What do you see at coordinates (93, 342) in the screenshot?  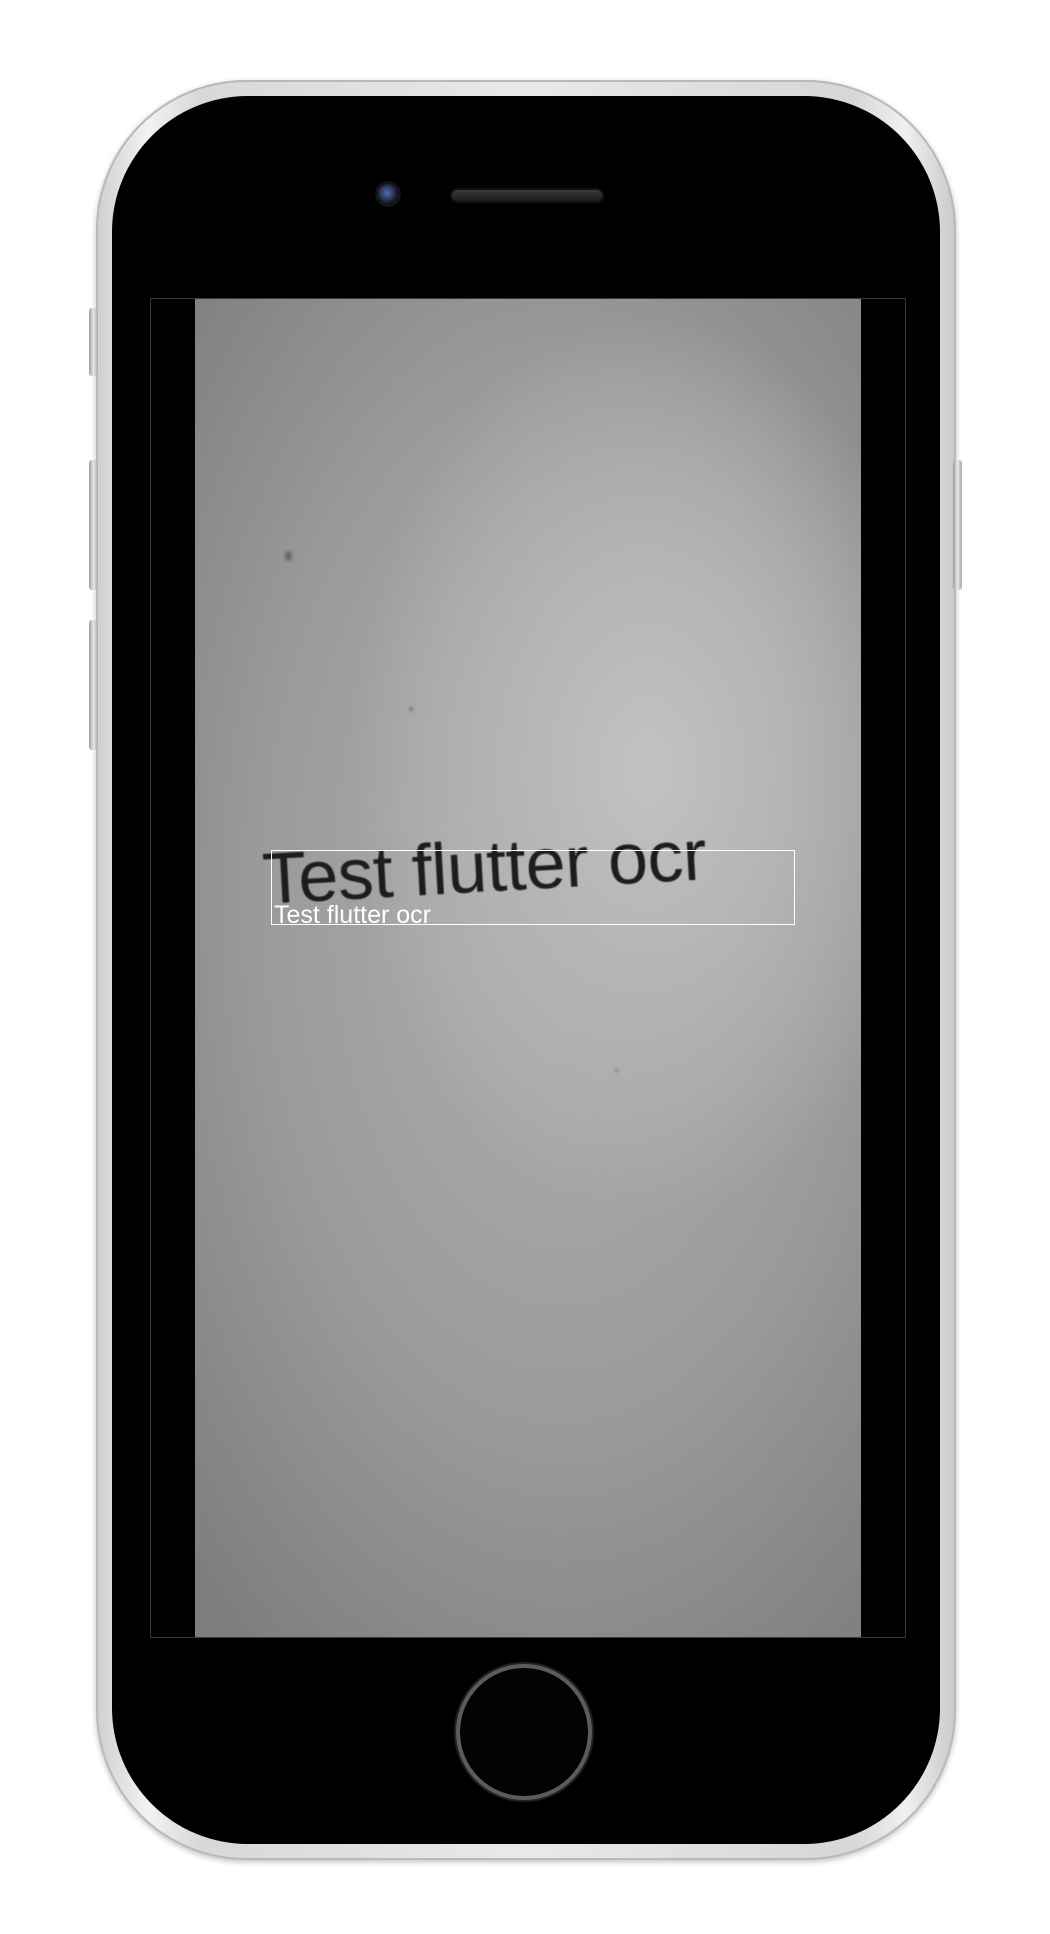 I see `mute-switch` at bounding box center [93, 342].